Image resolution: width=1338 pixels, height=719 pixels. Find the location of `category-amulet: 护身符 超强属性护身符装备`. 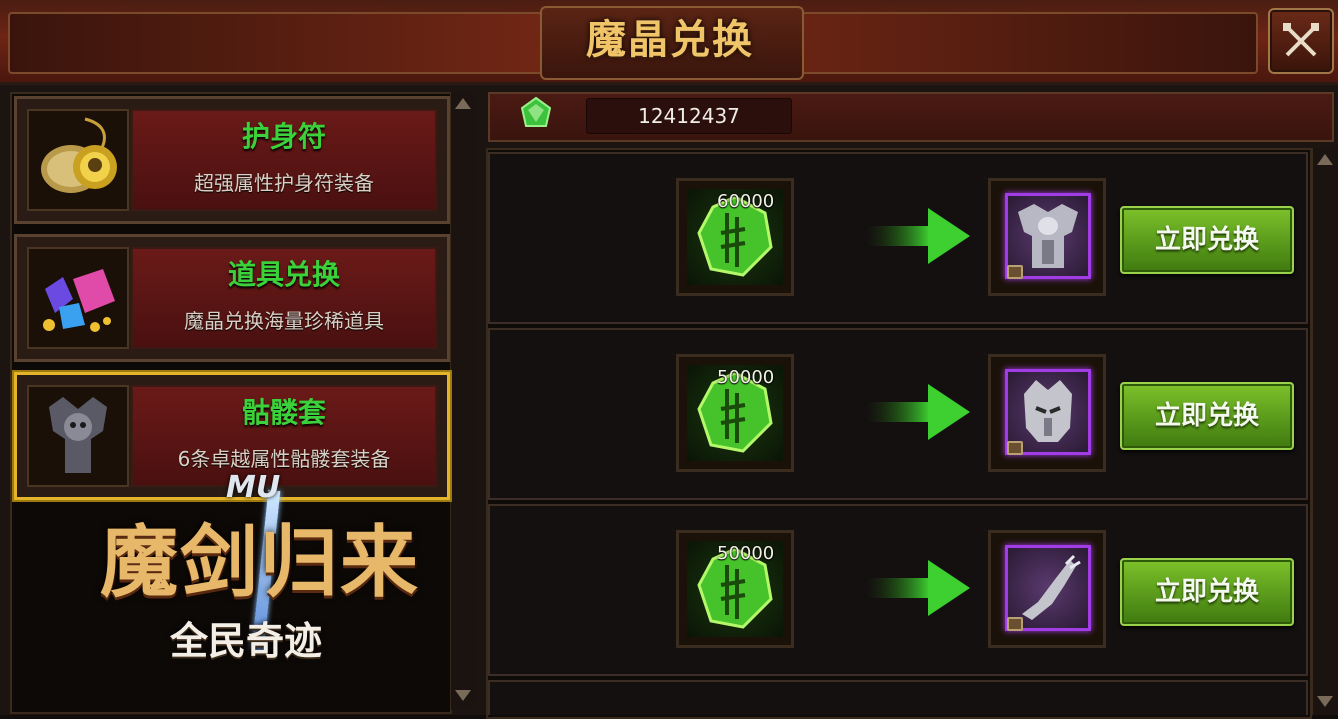

category-amulet: 护身符 超强属性护身符装备 is located at coordinates (232, 160).